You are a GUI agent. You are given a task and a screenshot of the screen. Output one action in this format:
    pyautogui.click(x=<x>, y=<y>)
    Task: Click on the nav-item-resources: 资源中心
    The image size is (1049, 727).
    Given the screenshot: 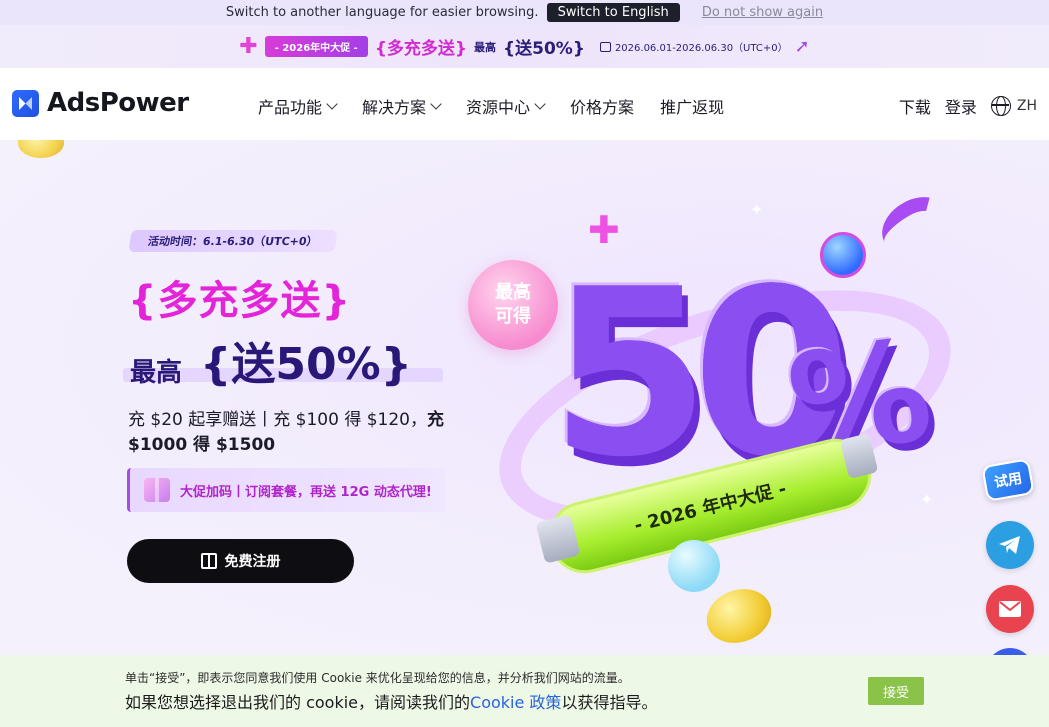 What is the action you would take?
    pyautogui.click(x=506, y=106)
    